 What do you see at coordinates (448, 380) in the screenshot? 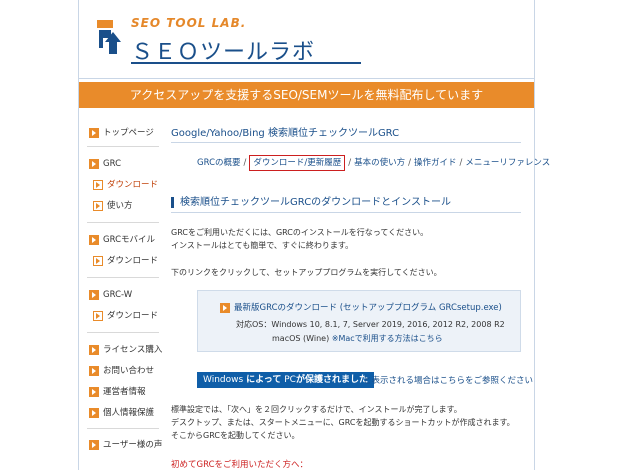
I see `windows-help-link: と表示される場合はこちらをご参照ください` at bounding box center [448, 380].